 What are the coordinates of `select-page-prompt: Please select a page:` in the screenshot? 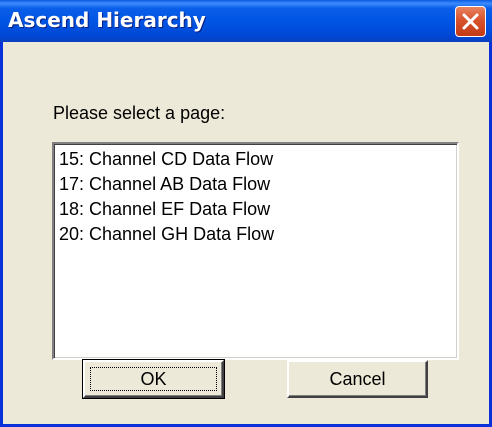 It's located at (139, 113).